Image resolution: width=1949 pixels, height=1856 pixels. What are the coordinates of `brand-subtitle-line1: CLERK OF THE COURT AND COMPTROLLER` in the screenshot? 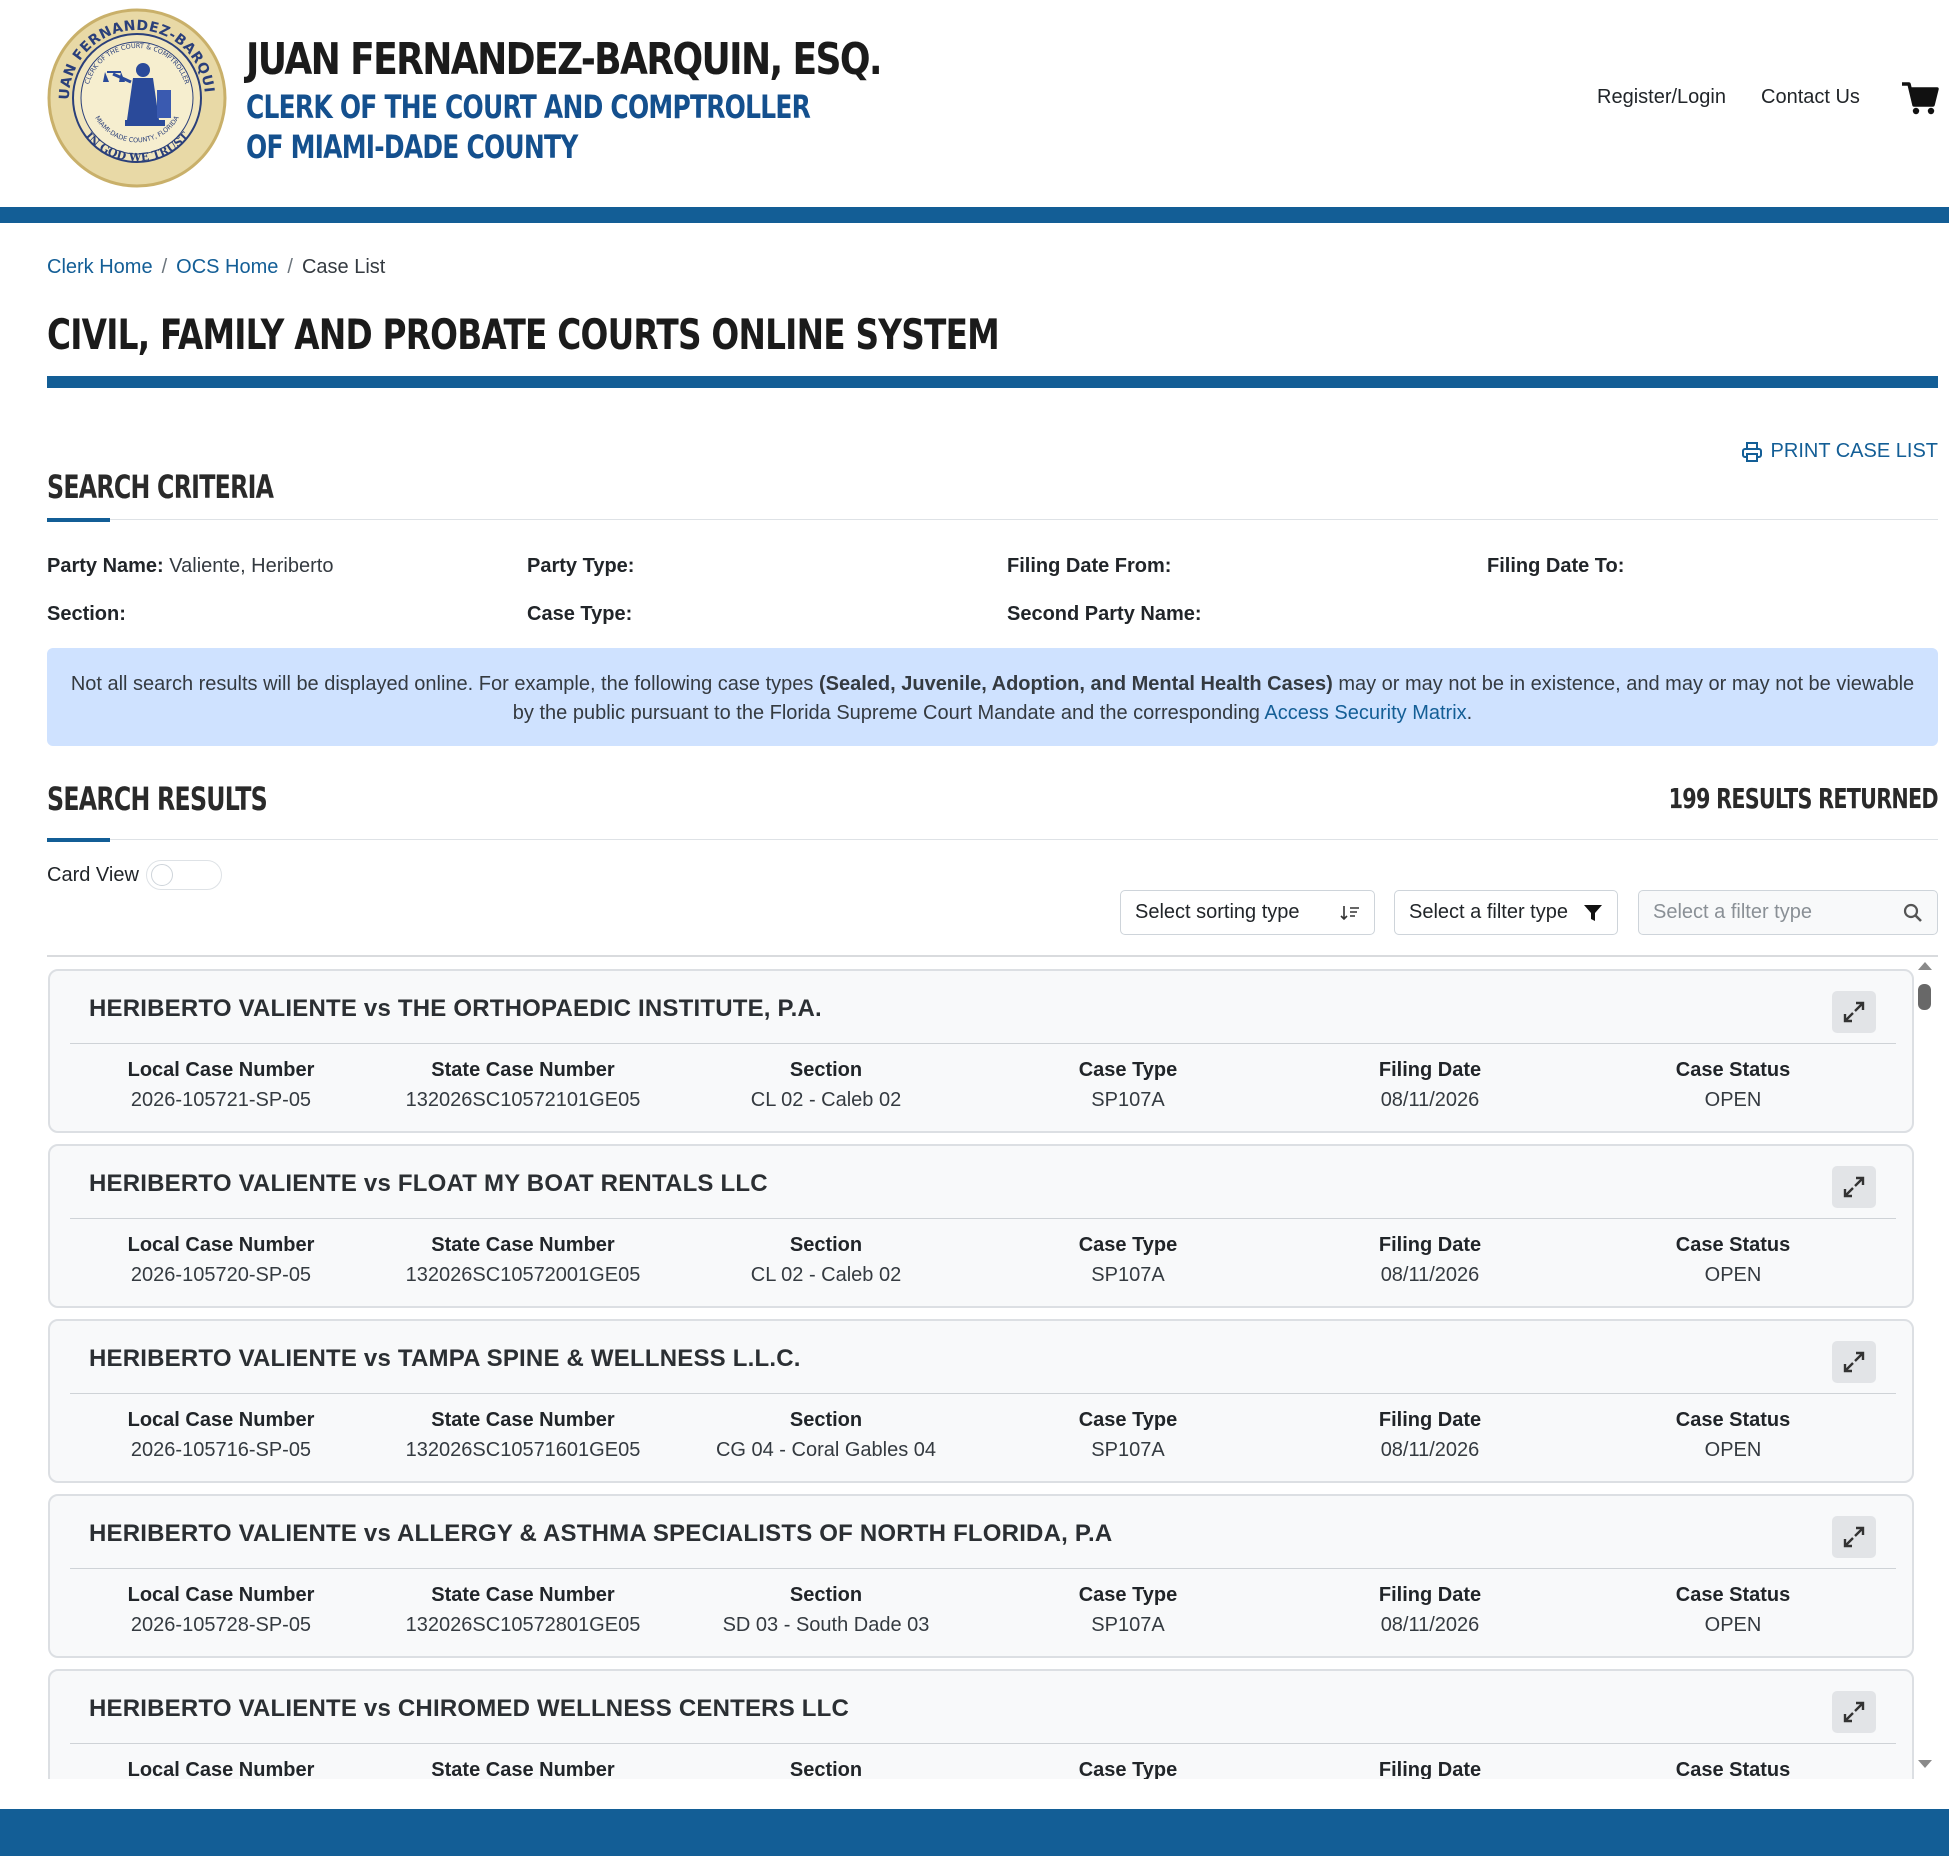 It's located at (528, 107).